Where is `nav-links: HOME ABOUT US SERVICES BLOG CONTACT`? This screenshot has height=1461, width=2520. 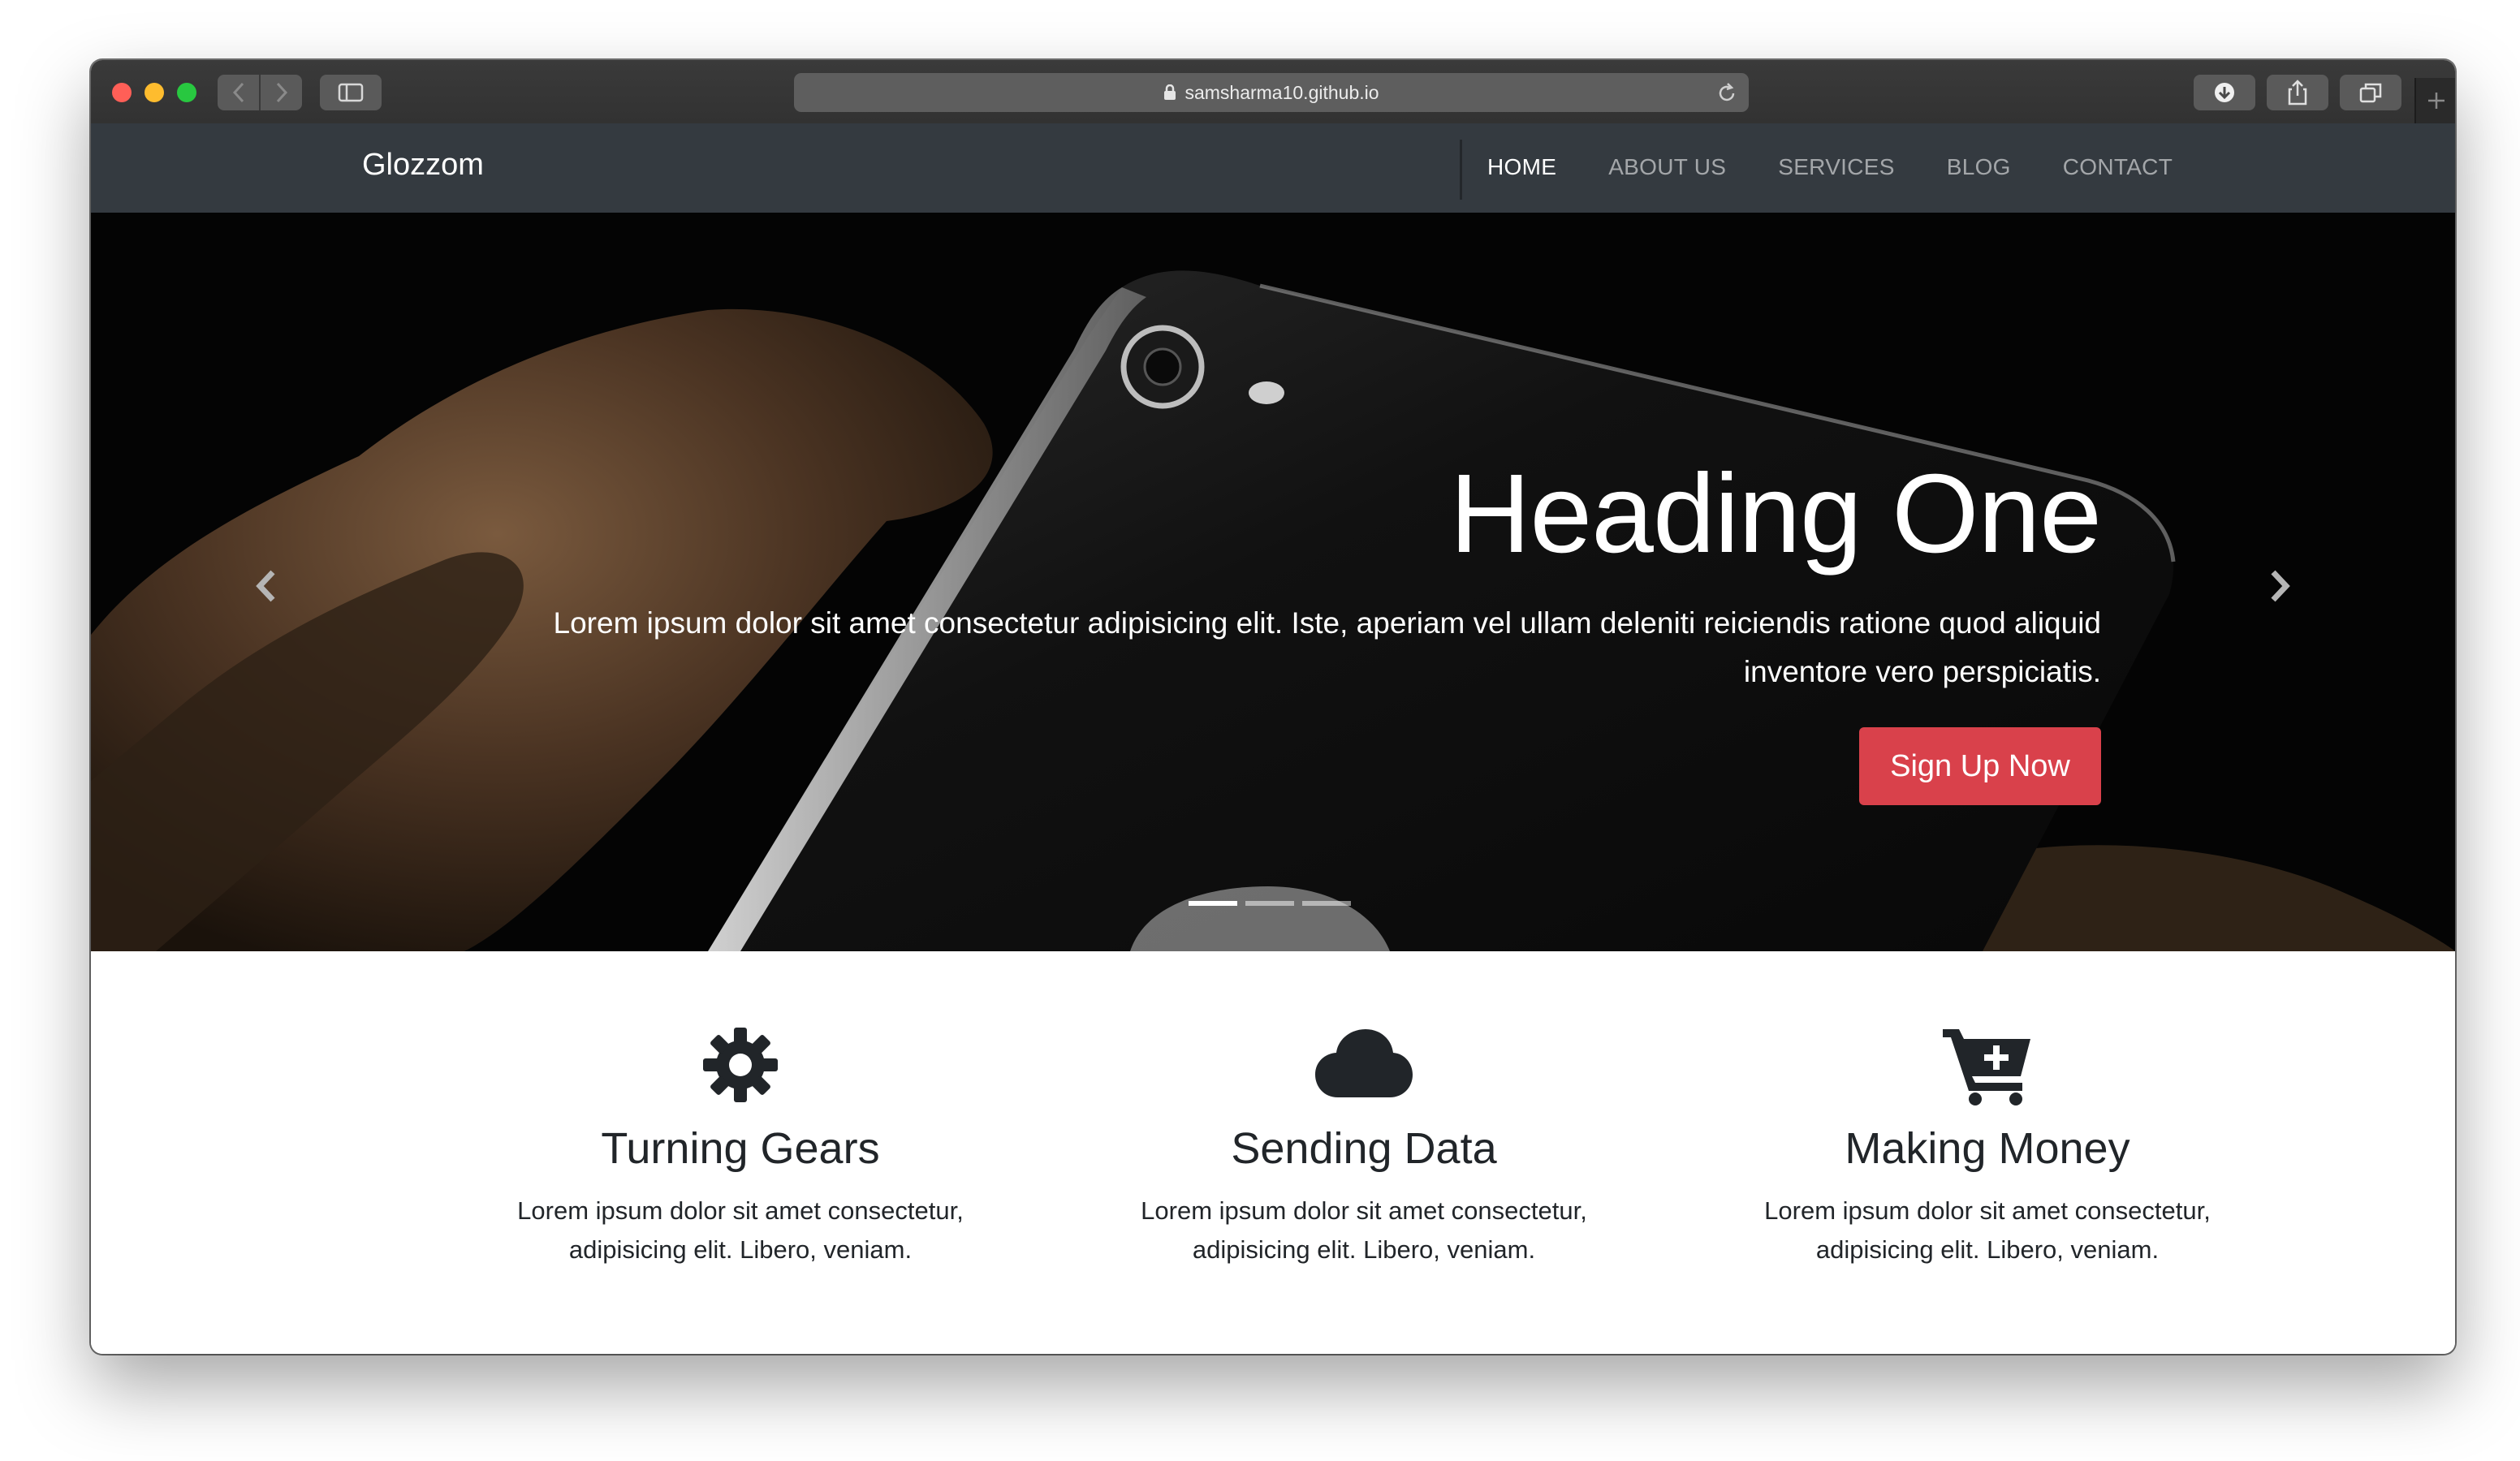
nav-links: HOME ABOUT US SERVICES BLOG CONTACT is located at coordinates (1855, 167).